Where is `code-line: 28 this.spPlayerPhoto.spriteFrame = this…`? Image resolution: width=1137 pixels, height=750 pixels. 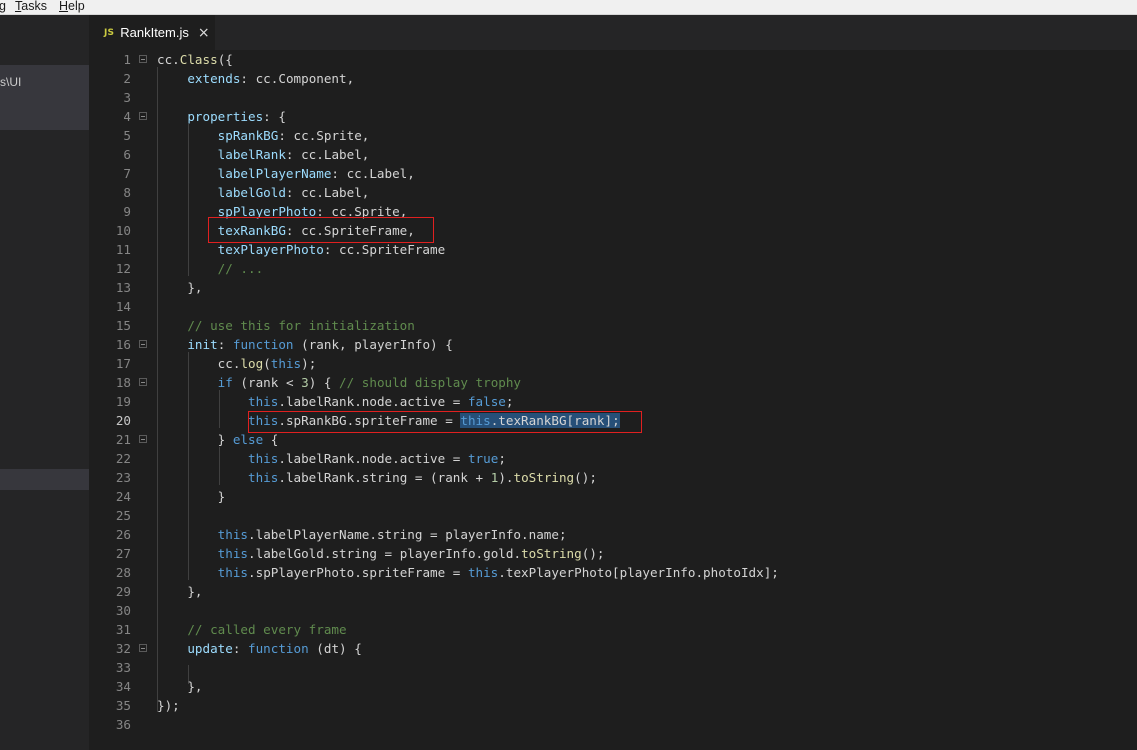
code-line: 28 this.spPlayerPhoto.spriteFrame = this… is located at coordinates (613, 572).